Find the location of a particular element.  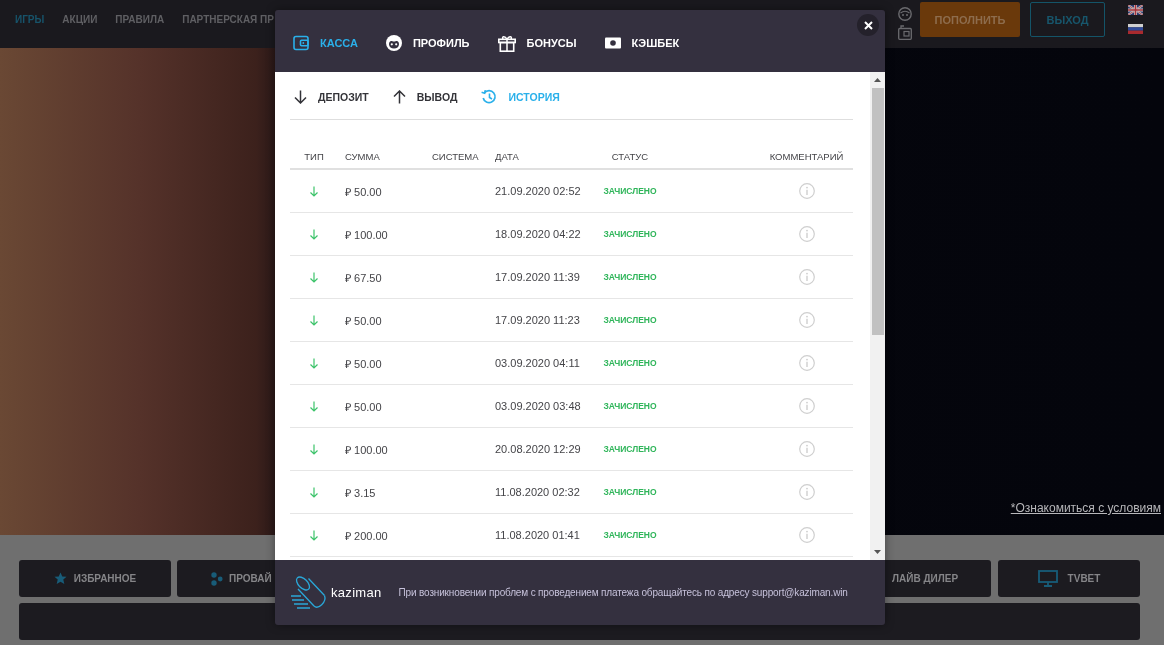

amount-cell-text: ₽ 67.50 is located at coordinates (363, 277).